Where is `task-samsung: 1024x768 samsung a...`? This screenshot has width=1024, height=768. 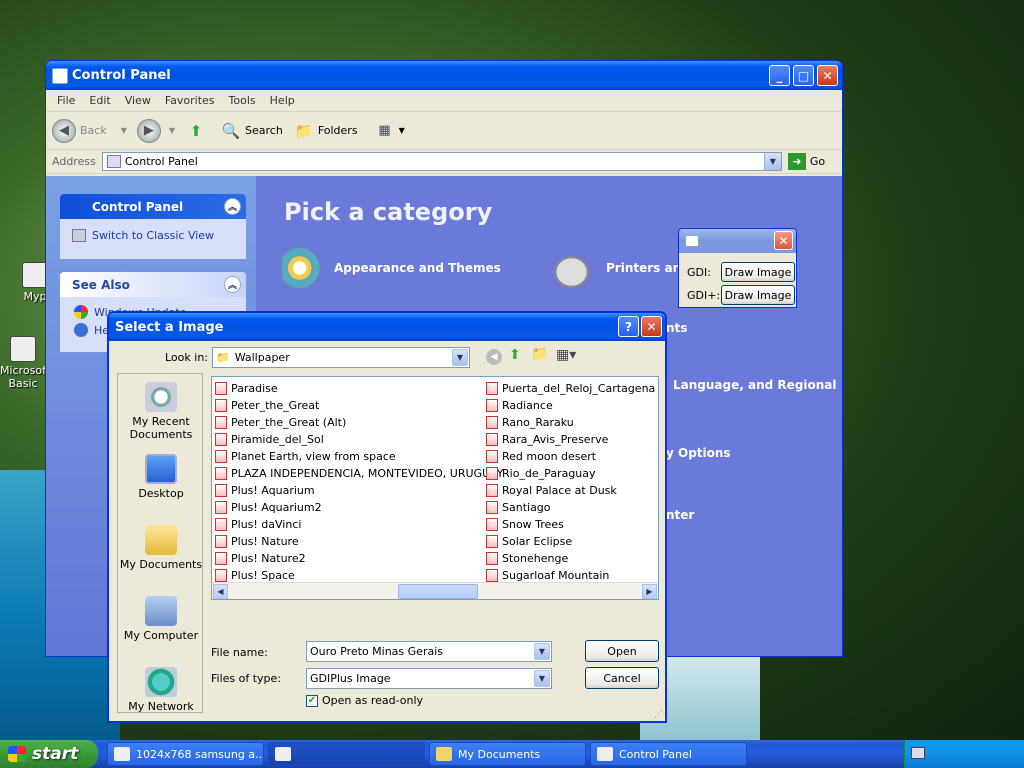 task-samsung: 1024x768 samsung a... is located at coordinates (185, 754).